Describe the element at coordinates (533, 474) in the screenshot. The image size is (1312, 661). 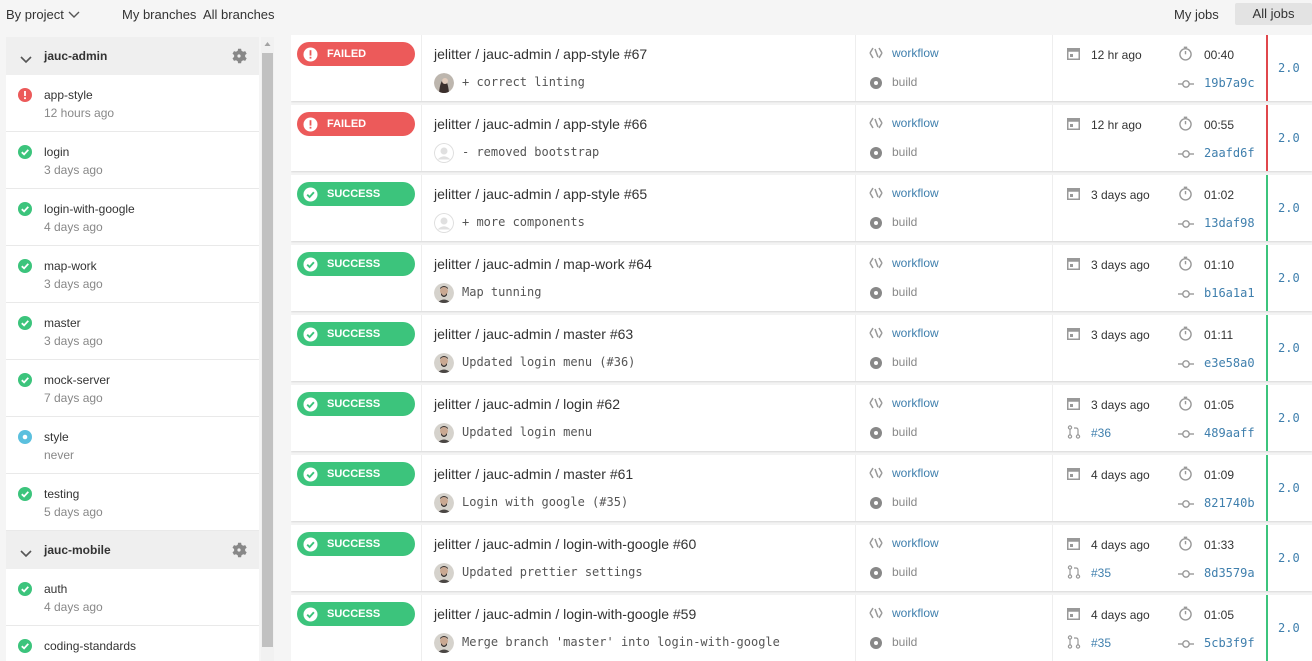
I see `job-title-link: jelitter / jauc-admin / master #61` at that location.